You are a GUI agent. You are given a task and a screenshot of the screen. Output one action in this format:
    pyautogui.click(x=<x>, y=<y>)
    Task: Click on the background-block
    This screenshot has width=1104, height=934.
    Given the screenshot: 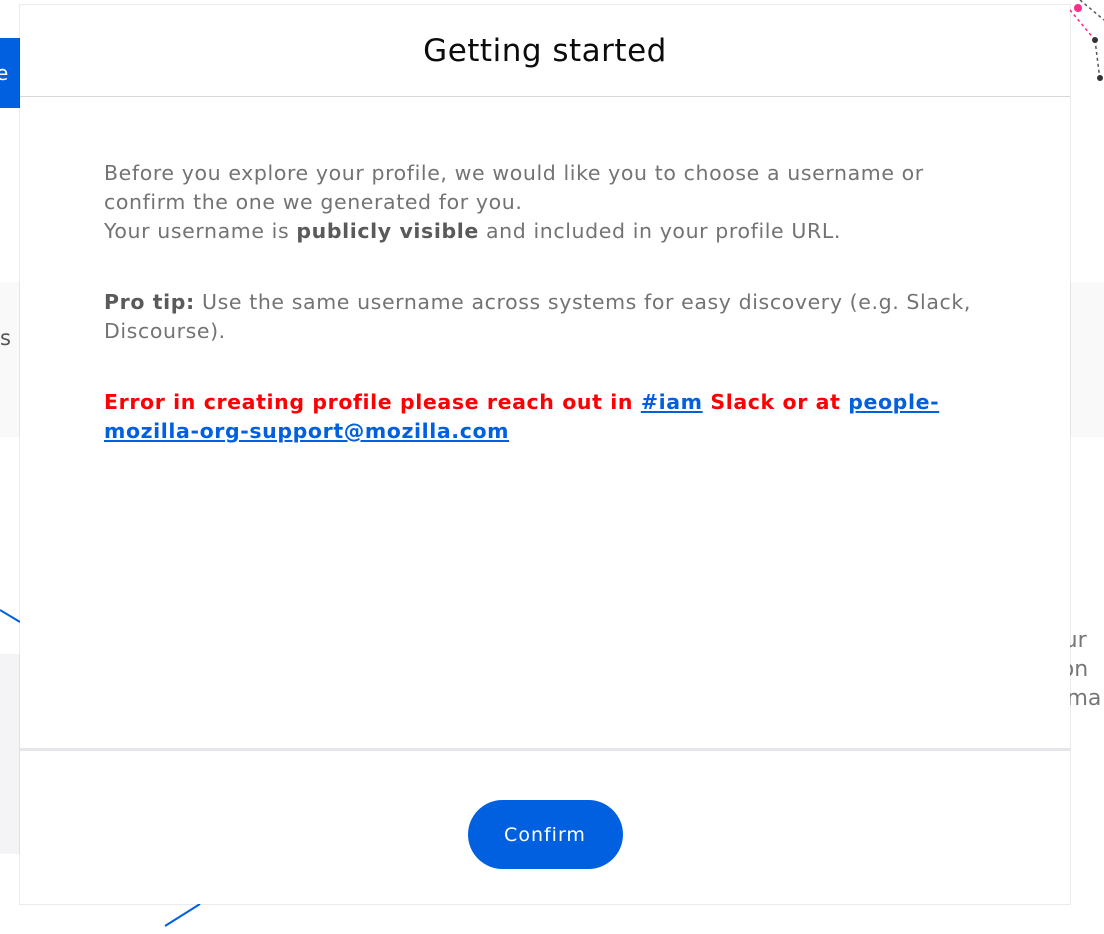 What is the action you would take?
    pyautogui.click(x=10, y=754)
    